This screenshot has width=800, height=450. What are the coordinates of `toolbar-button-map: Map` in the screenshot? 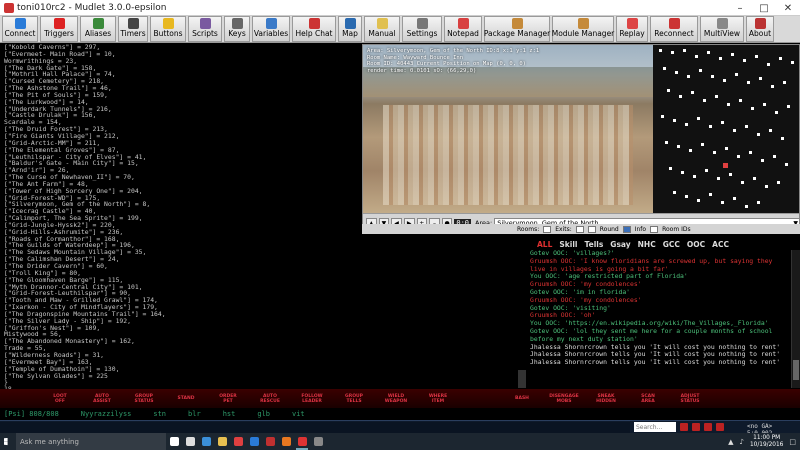 It's located at (350, 29).